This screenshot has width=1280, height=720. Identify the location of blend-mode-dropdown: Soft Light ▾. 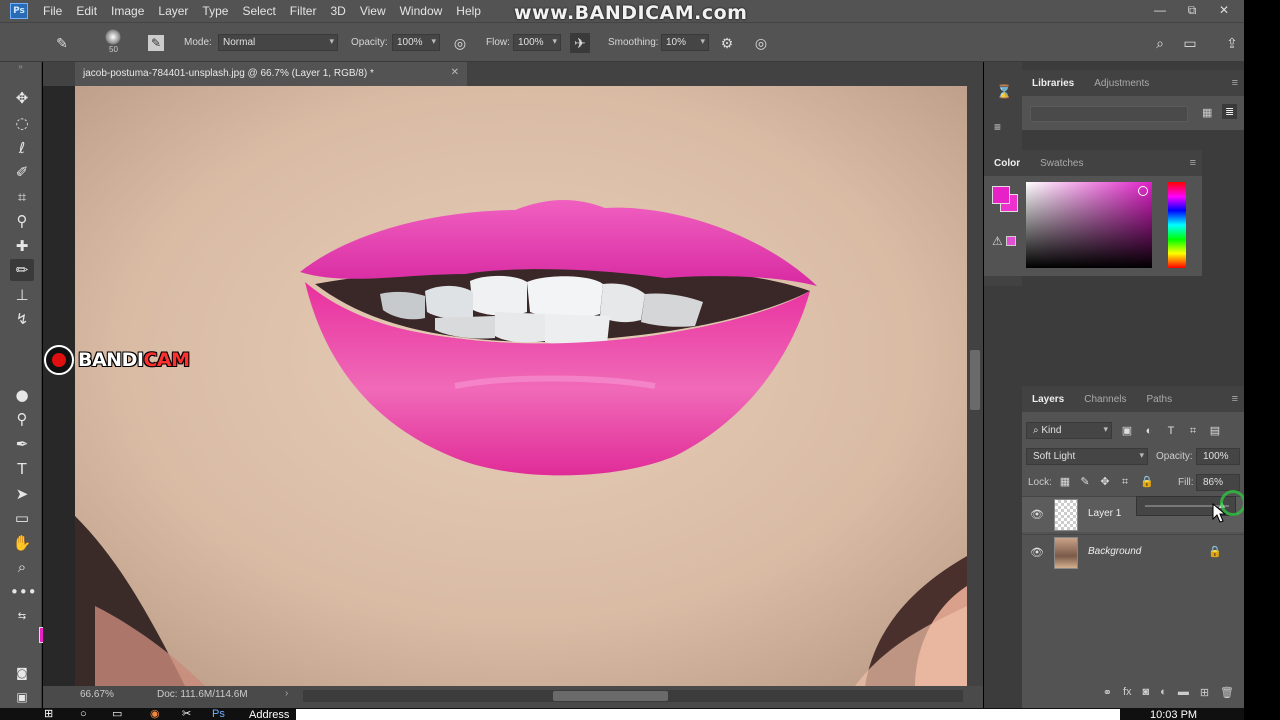
(1087, 456).